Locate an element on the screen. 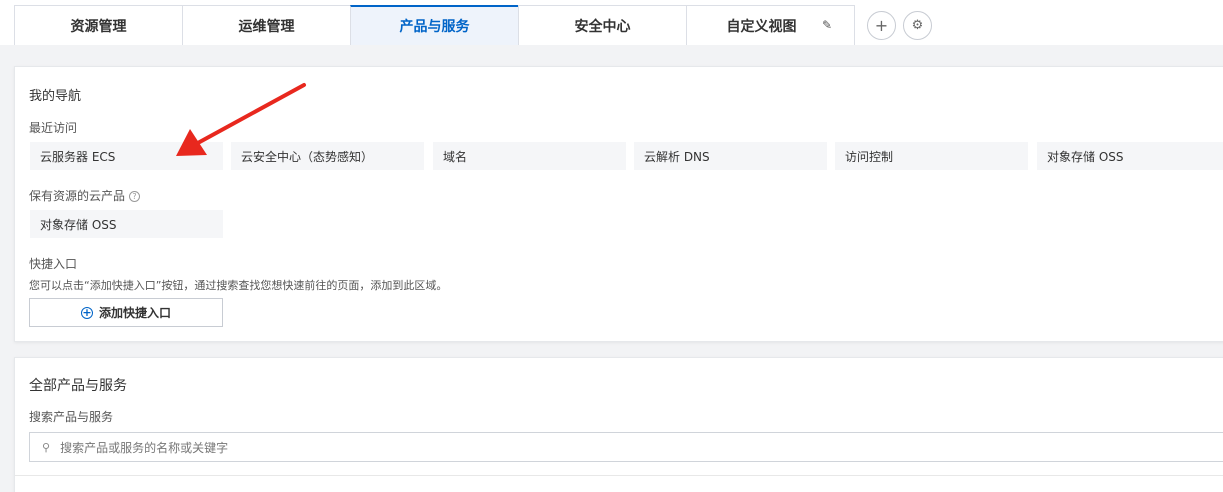  recent-item-access-control: 访问控制 is located at coordinates (931, 156).